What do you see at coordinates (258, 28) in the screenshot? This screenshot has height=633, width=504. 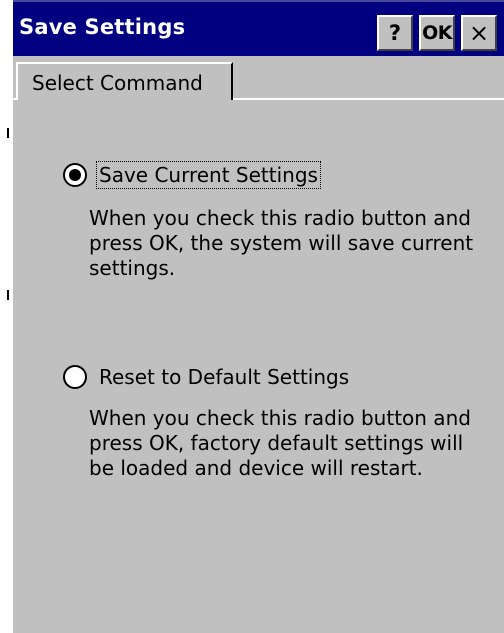 I see `title-bar: Save Settings ? OK ×` at bounding box center [258, 28].